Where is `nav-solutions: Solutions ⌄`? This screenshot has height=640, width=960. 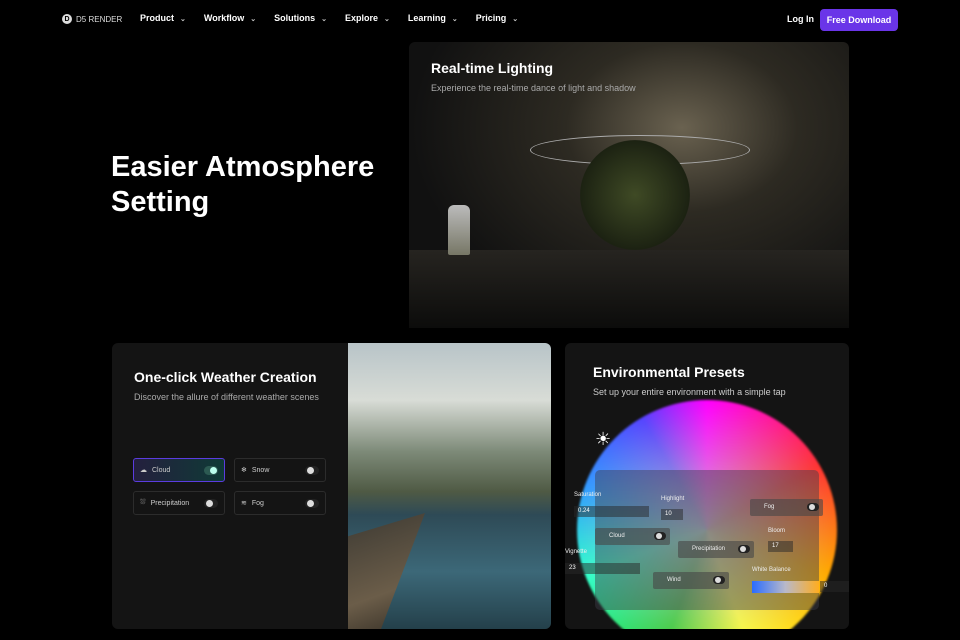 nav-solutions: Solutions ⌄ is located at coordinates (300, 18).